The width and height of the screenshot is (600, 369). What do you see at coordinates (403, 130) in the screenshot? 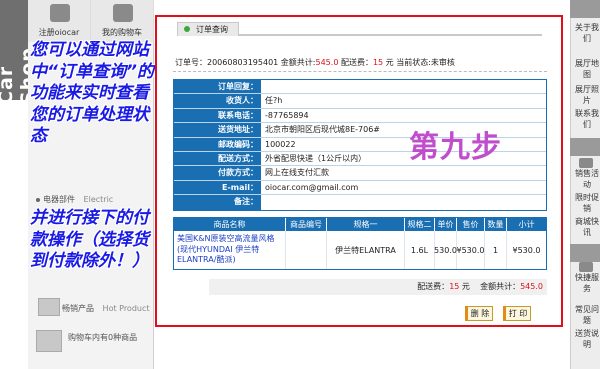
I see `info-value: 北京市朝阳区后现代城8E-706#` at bounding box center [403, 130].